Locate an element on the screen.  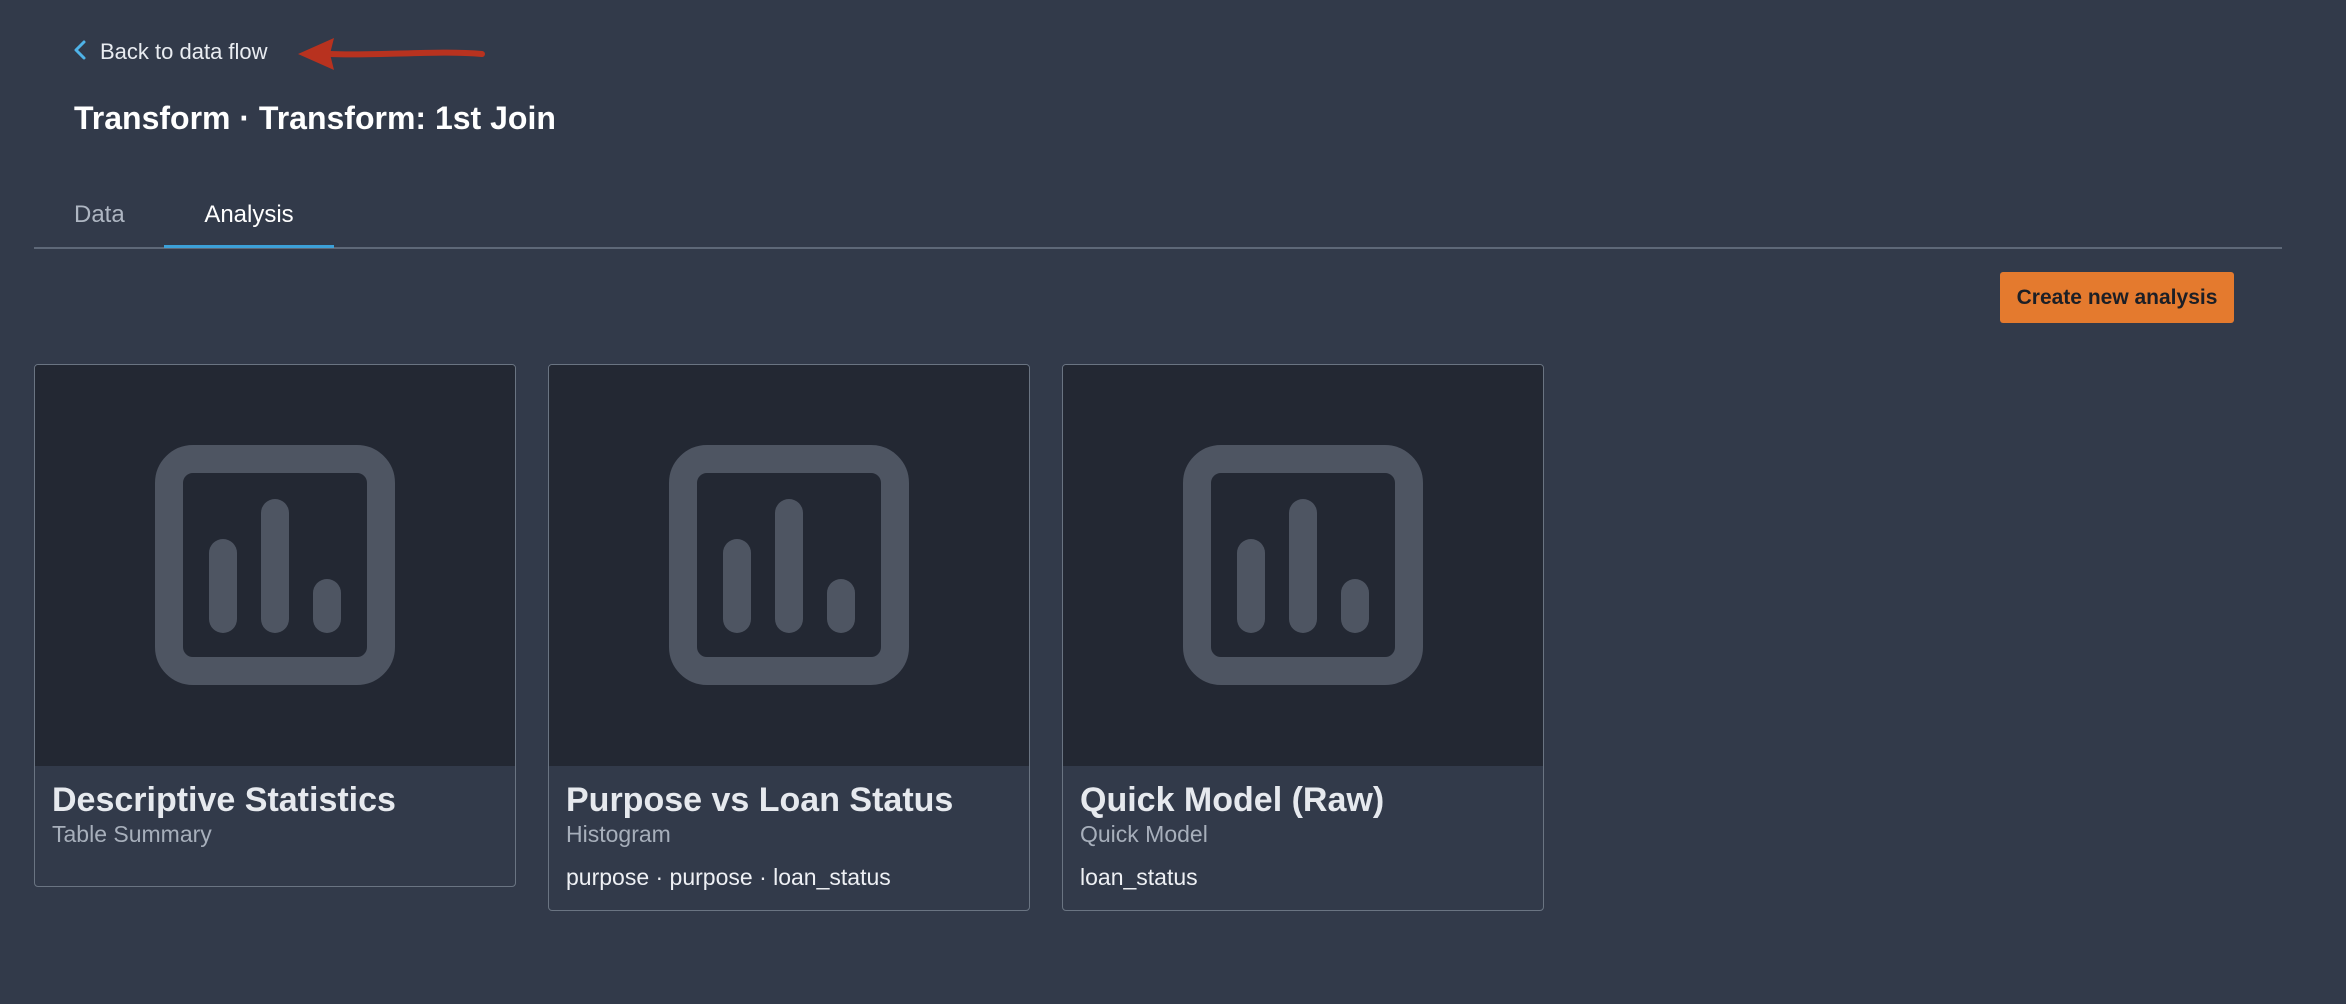
card-title: Purpose vs Loan Status is located at coordinates (760, 800).